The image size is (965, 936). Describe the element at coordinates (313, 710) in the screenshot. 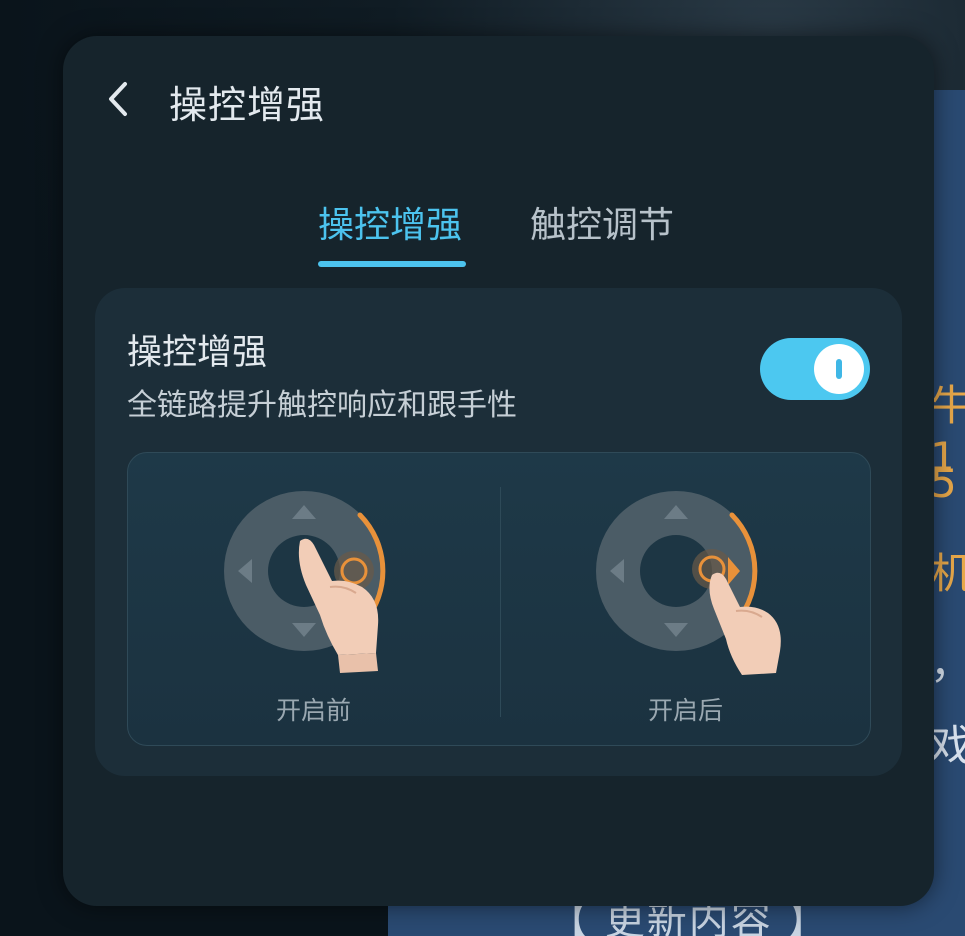

I see `before-label: 开启前` at that location.